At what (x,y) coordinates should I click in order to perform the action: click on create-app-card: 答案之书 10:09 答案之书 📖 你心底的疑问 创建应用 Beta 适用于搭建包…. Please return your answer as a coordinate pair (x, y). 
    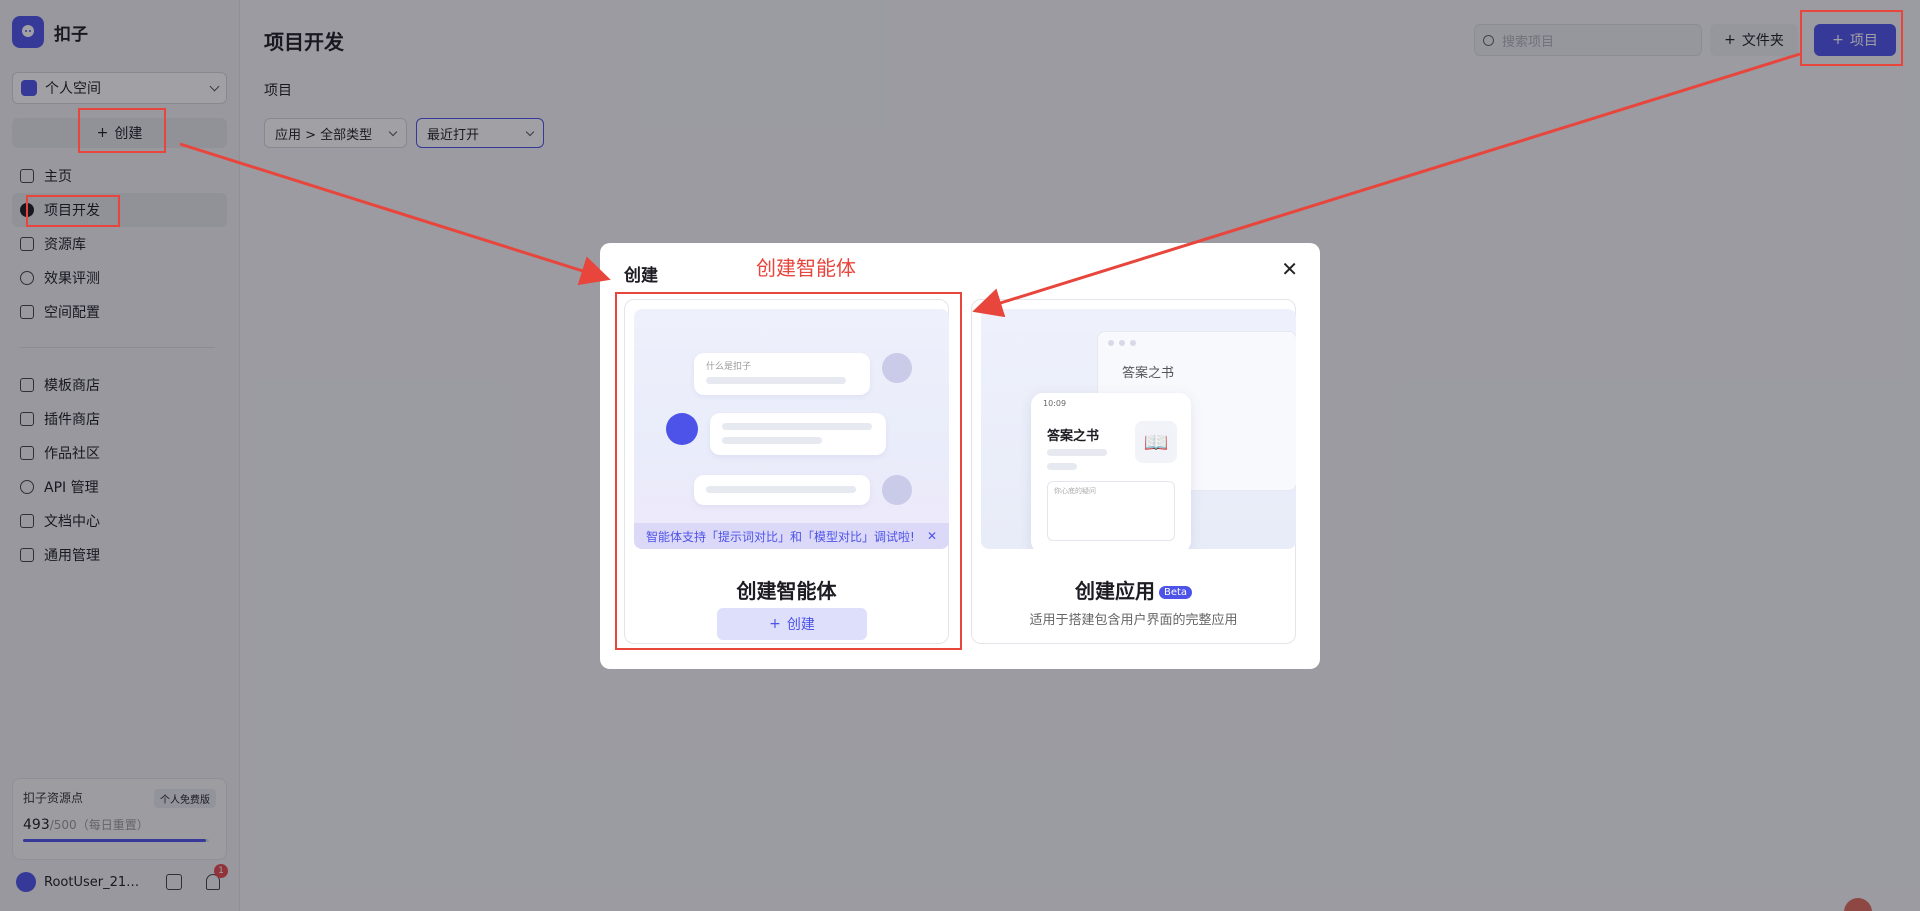
    Looking at the image, I should click on (1133, 471).